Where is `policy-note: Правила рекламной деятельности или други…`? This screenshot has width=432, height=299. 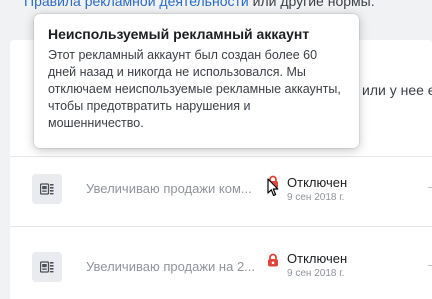 policy-note: Правила рекламной деятельности или други… is located at coordinates (199, 4).